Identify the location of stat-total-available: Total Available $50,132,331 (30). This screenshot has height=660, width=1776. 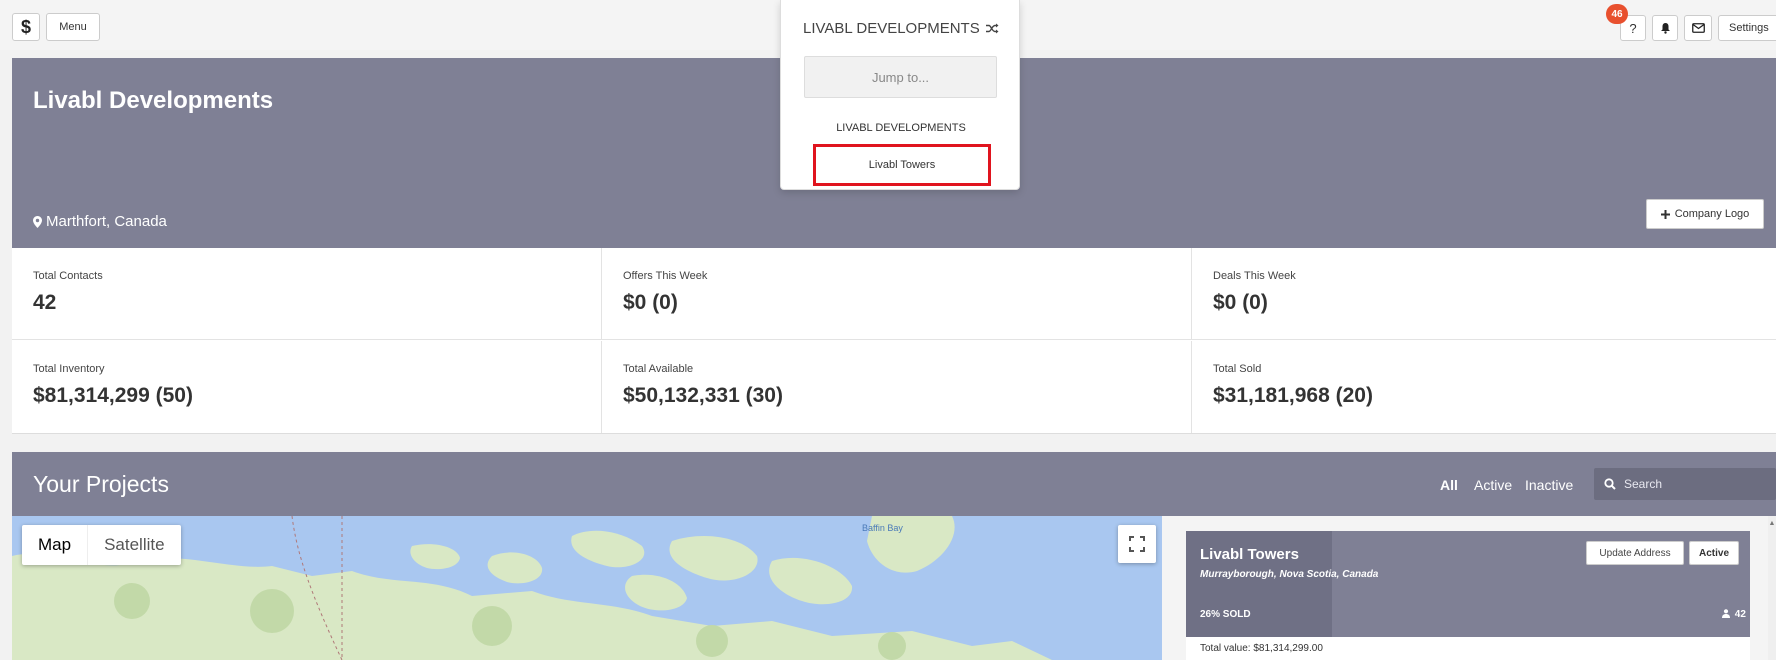
(897, 387).